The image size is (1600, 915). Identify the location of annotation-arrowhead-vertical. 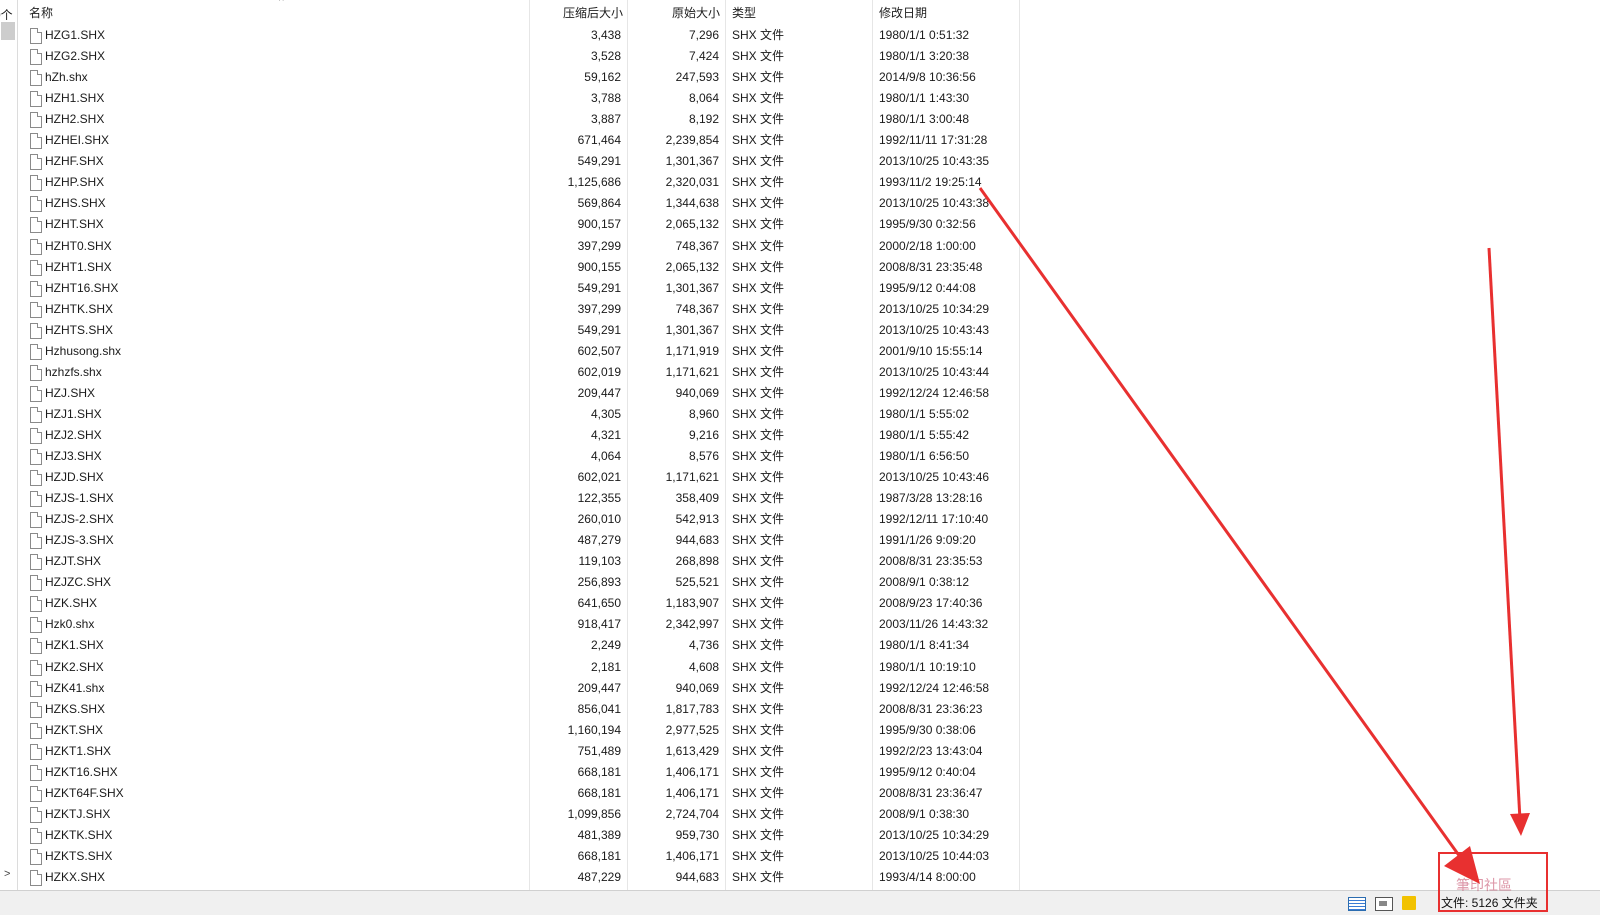
(1520, 824).